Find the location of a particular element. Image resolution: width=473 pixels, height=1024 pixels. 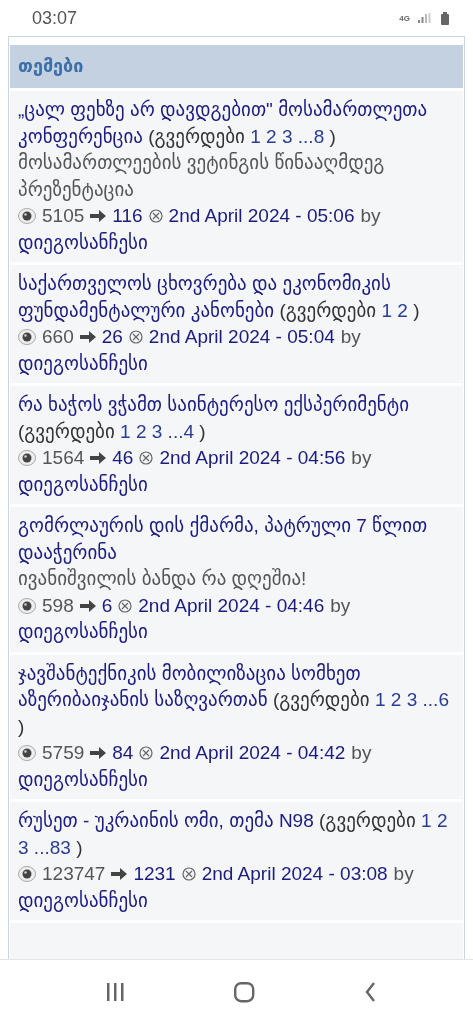

reply-count: 1231 is located at coordinates (154, 874).